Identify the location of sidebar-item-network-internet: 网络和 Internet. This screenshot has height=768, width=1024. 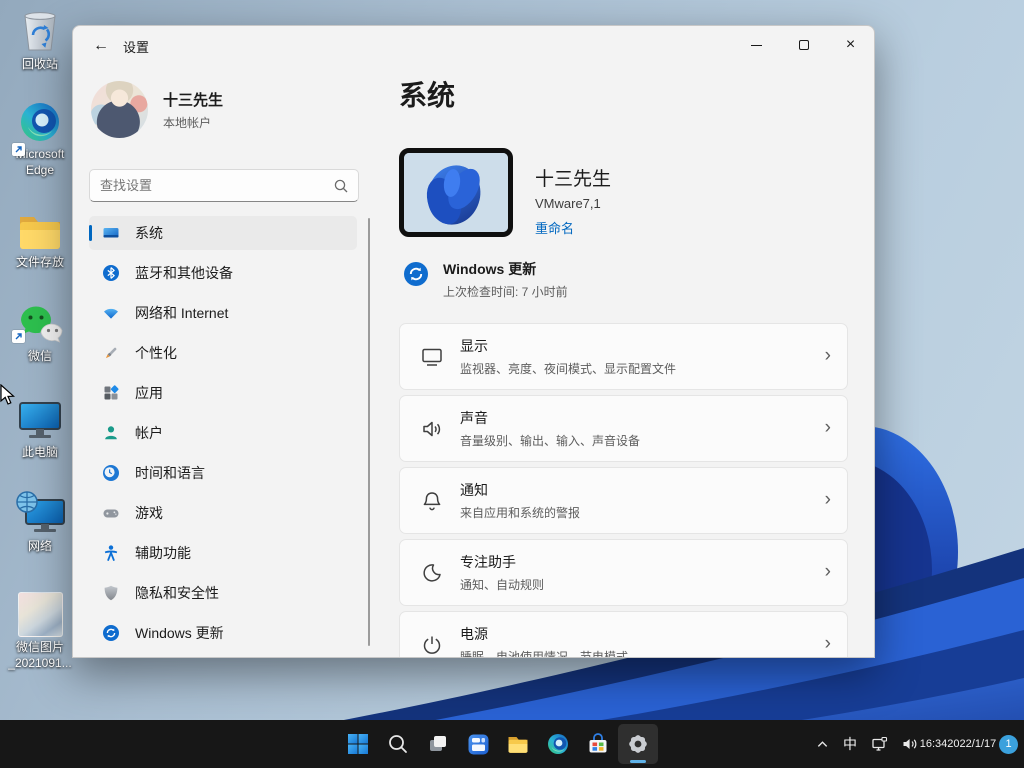
(223, 313).